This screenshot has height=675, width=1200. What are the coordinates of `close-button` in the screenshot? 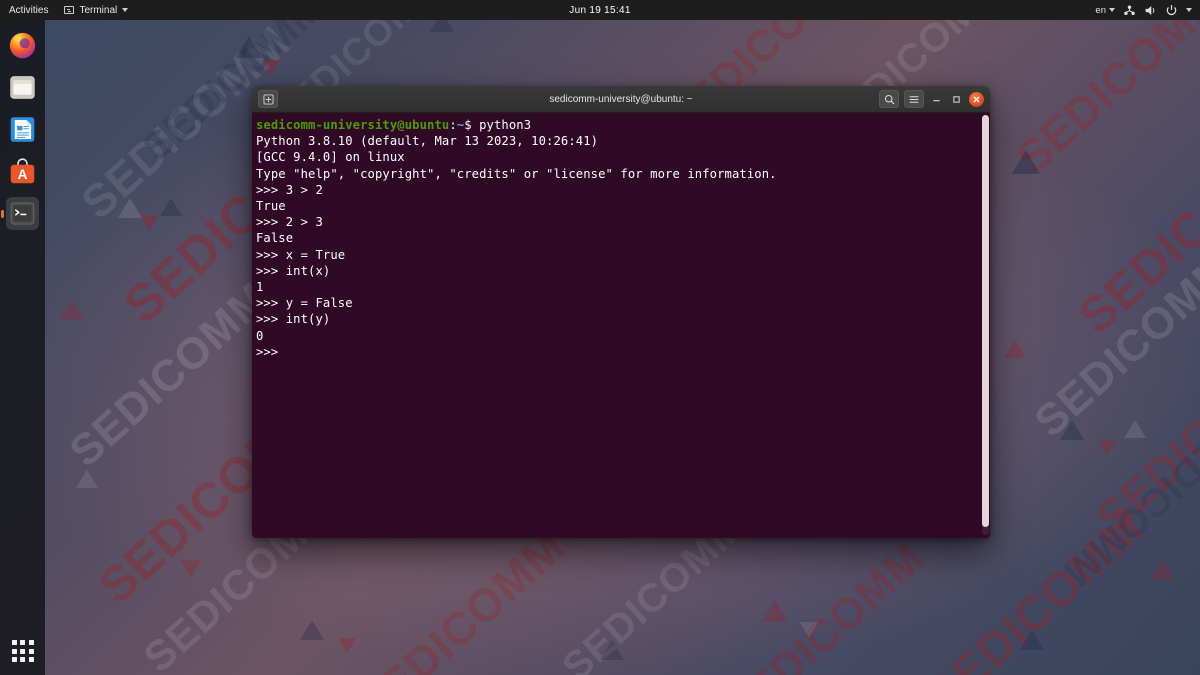 It's located at (976, 99).